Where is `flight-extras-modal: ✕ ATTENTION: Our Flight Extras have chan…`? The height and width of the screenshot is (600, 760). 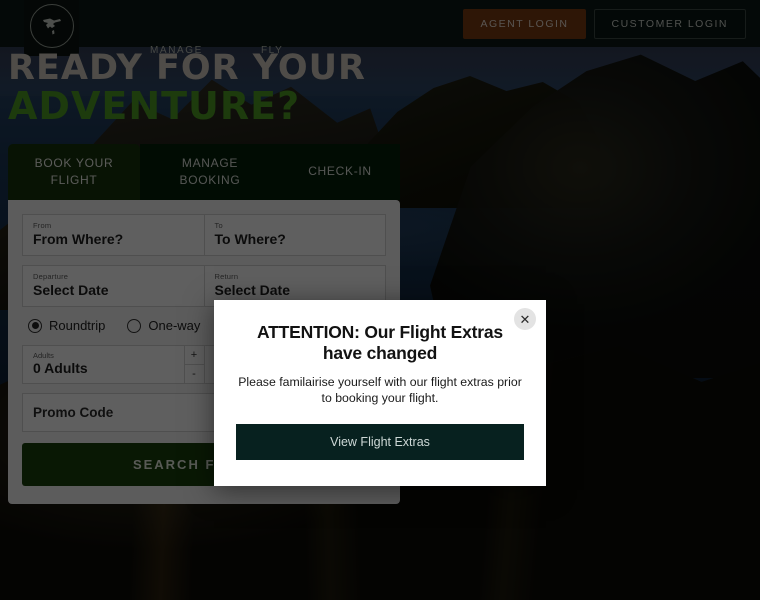
flight-extras-modal: ✕ ATTENTION: Our Flight Extras have chan… is located at coordinates (380, 393).